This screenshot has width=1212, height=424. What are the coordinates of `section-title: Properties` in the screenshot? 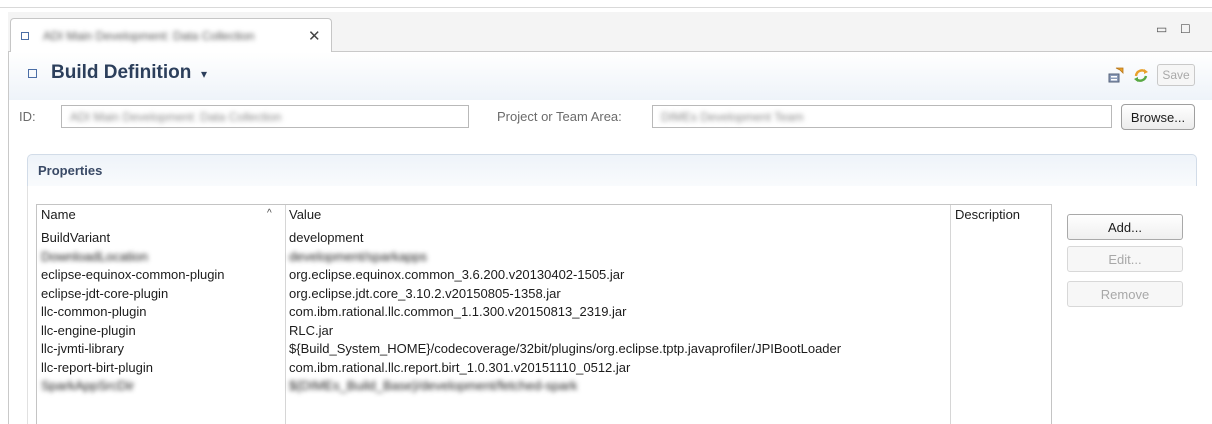 It's located at (70, 170).